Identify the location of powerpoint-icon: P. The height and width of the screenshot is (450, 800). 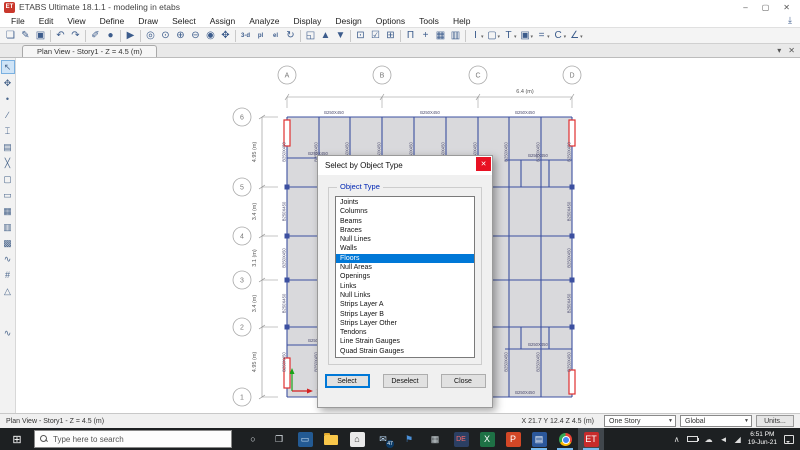
(513, 439).